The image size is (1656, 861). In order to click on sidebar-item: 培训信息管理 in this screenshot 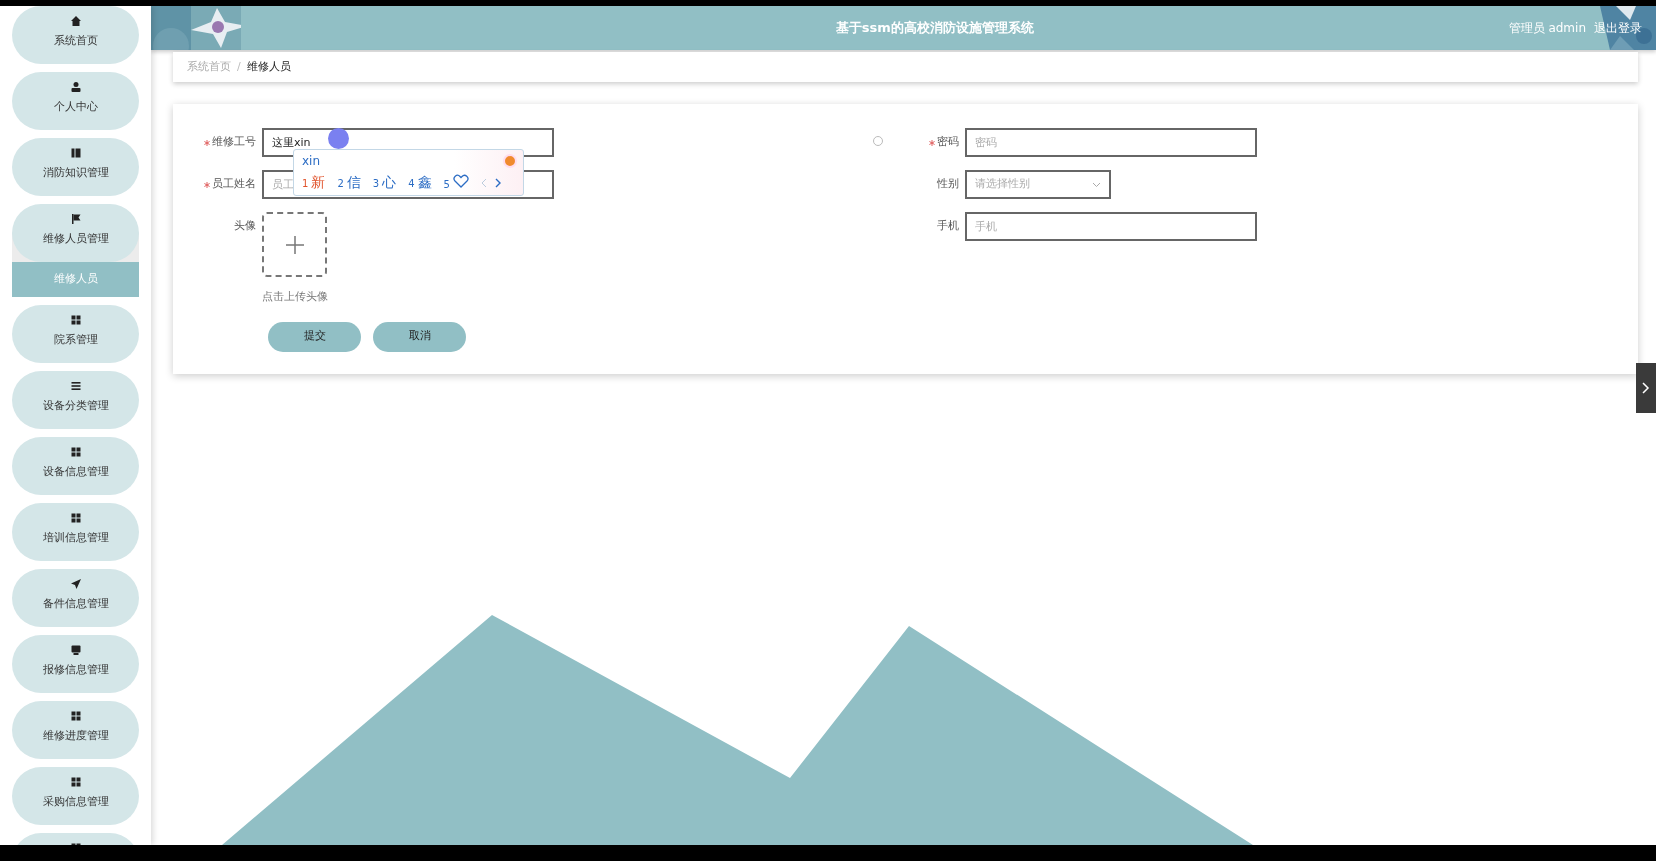, I will do `click(75, 532)`.